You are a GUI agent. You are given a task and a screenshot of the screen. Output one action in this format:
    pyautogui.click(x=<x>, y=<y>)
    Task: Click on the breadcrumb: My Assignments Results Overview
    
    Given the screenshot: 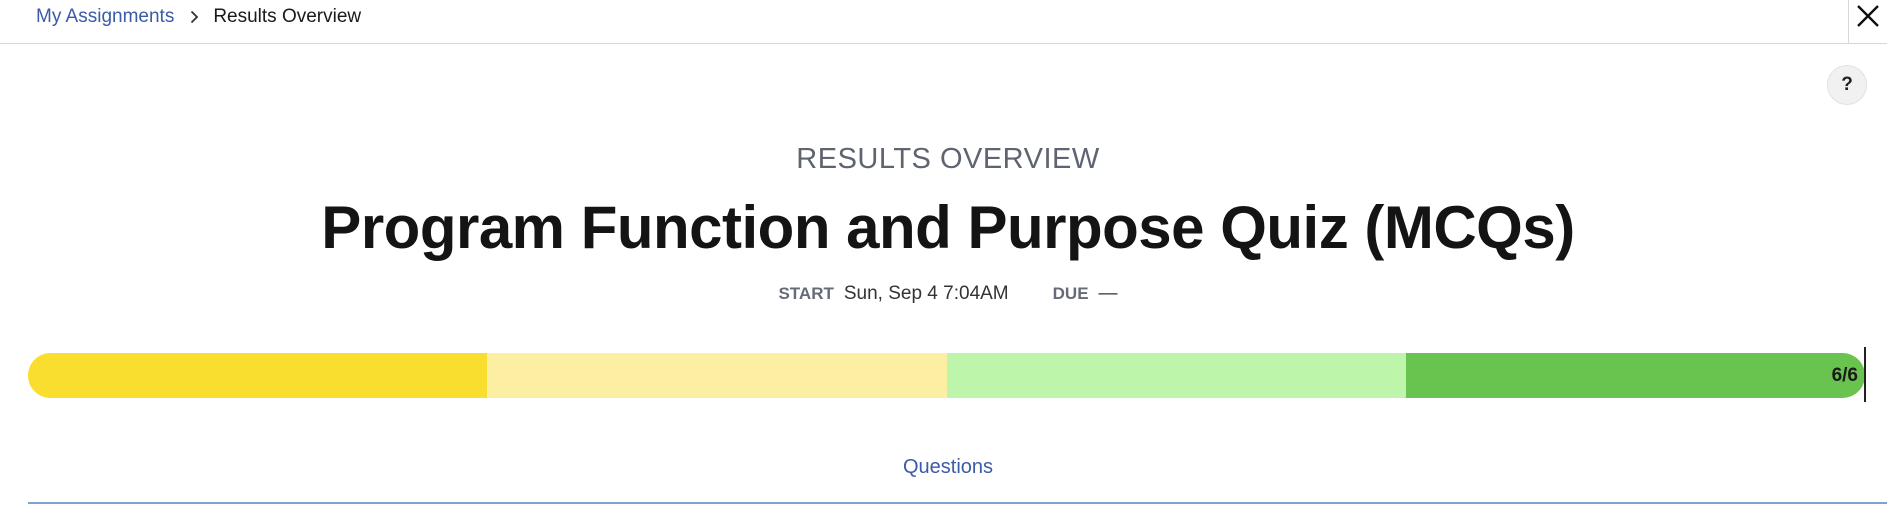 What is the action you would take?
    pyautogui.click(x=198, y=17)
    